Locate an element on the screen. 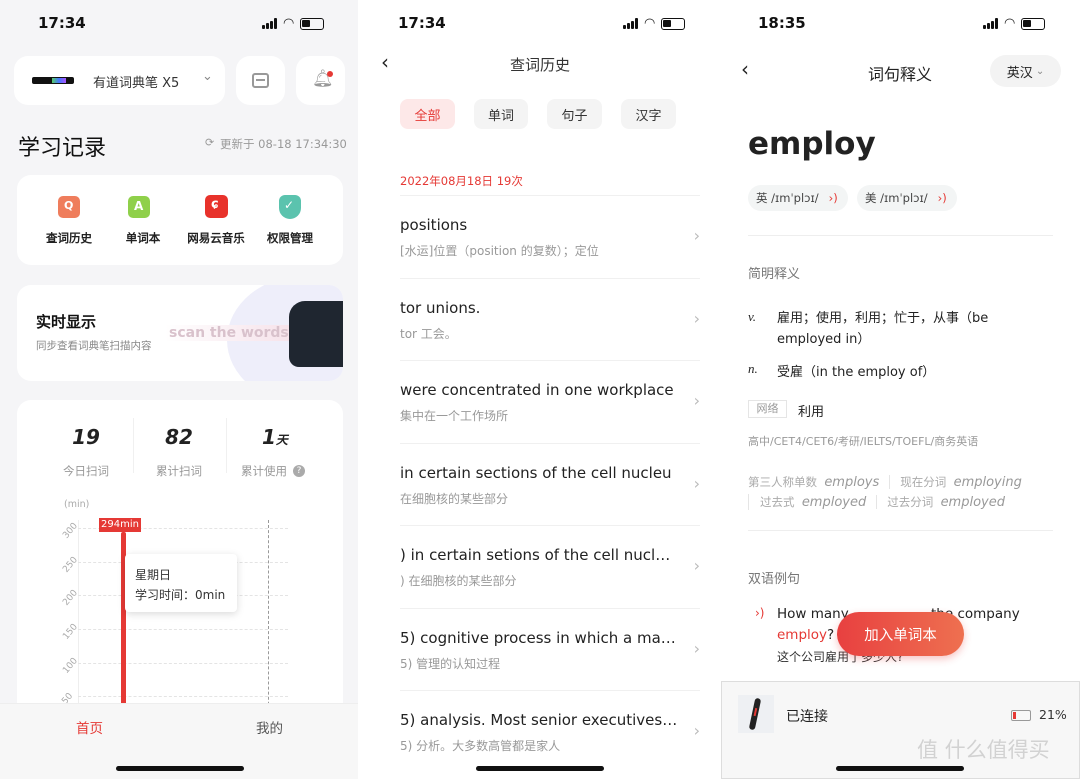 This screenshot has width=1080, height=779. tooltip-text: 学习时间：0min is located at coordinates (180, 595).